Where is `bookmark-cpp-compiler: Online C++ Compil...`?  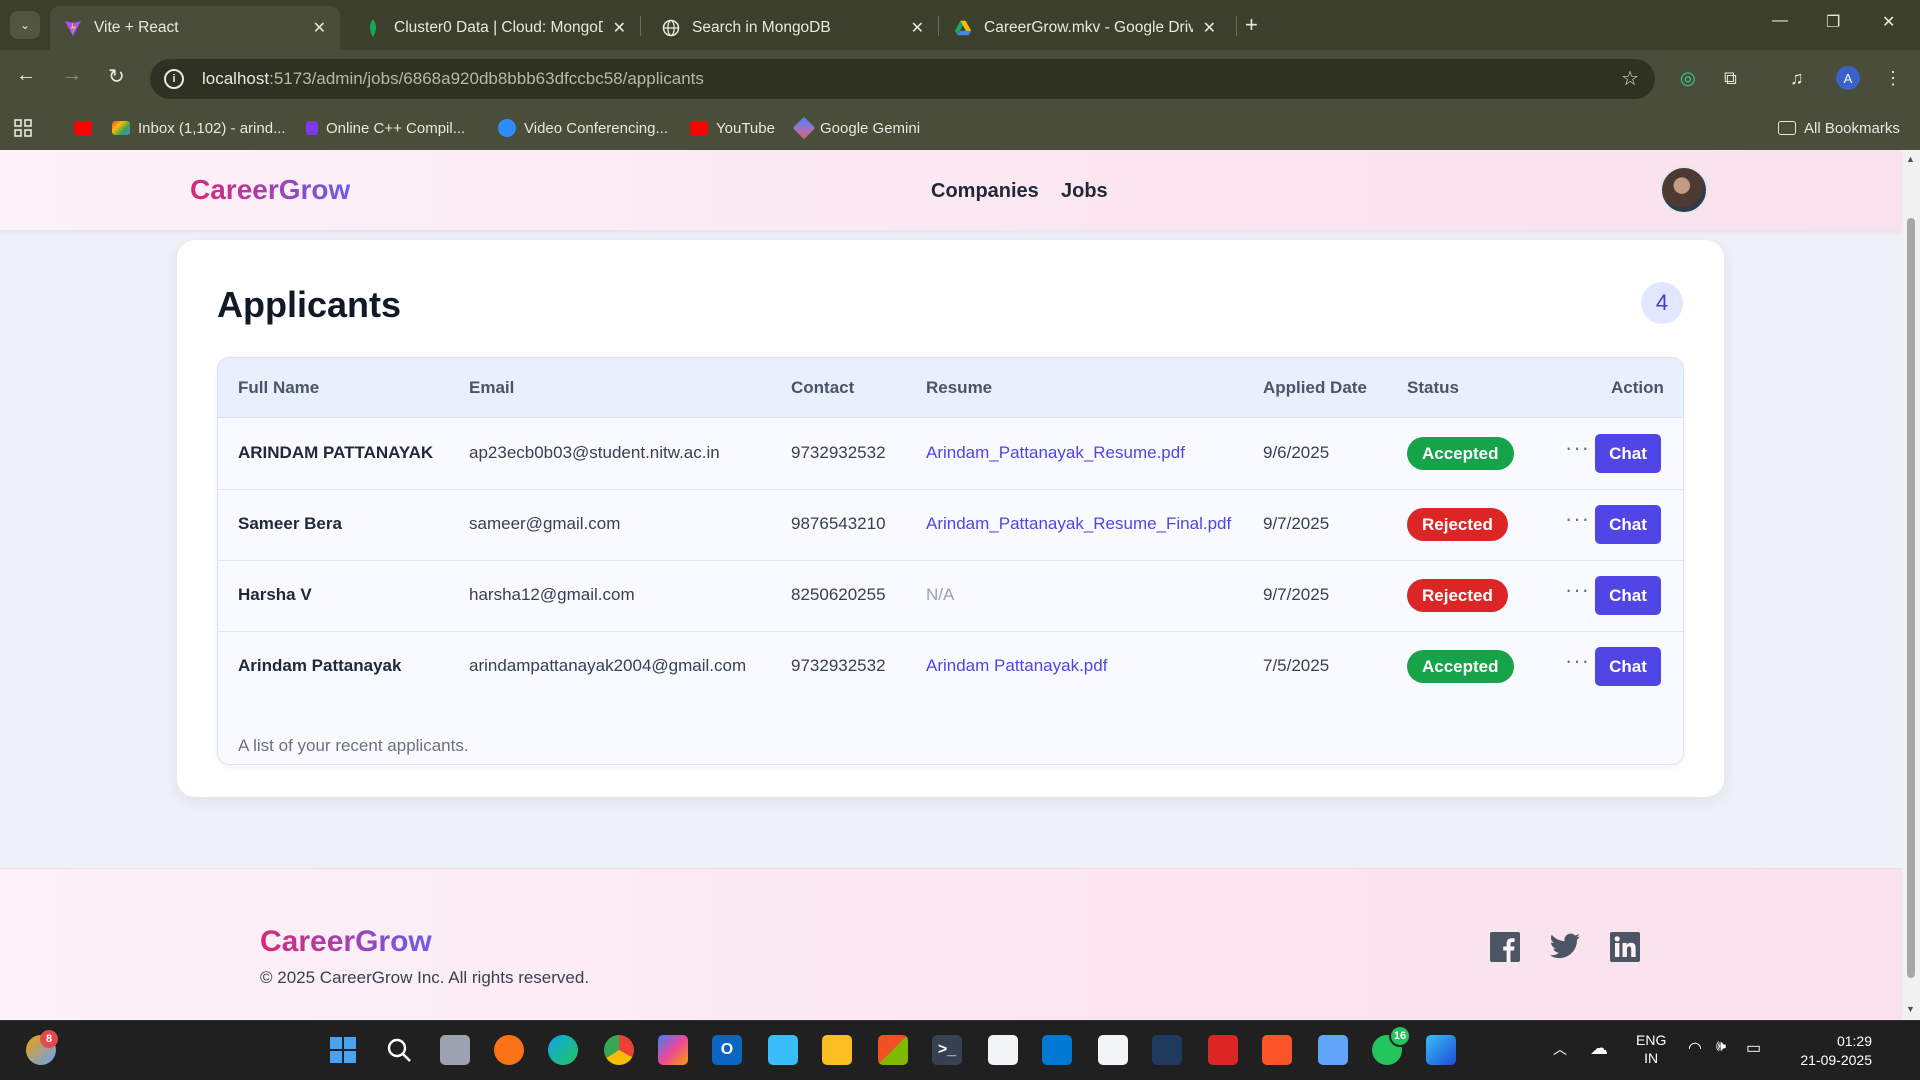
bookmark-cpp-compiler: Online C++ Compil... is located at coordinates (385, 128).